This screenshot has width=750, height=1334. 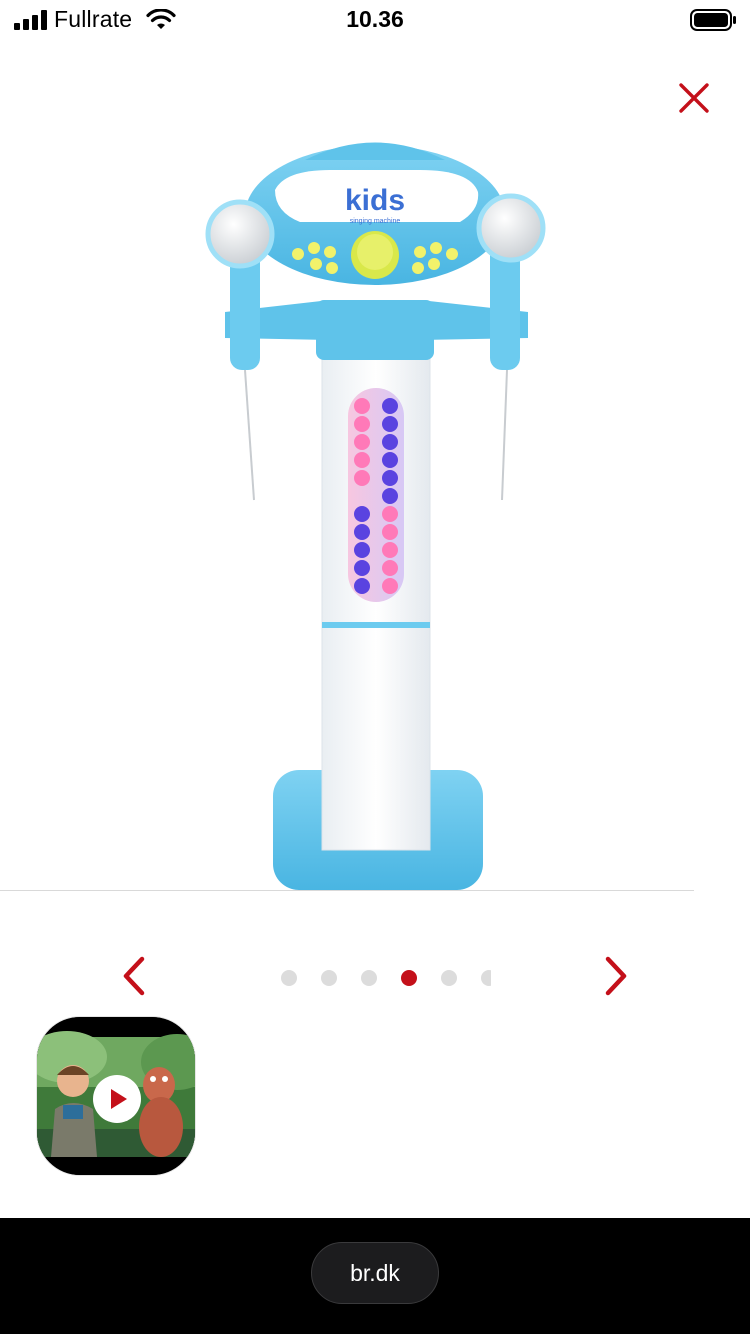 What do you see at coordinates (409, 978) in the screenshot?
I see `carousel-dot-active` at bounding box center [409, 978].